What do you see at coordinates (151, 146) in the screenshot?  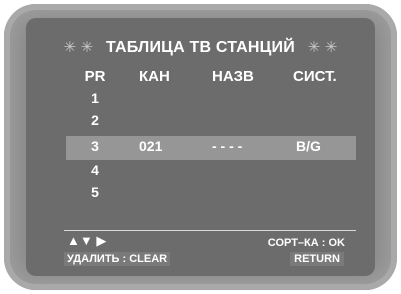 I see `row-channel: 021` at bounding box center [151, 146].